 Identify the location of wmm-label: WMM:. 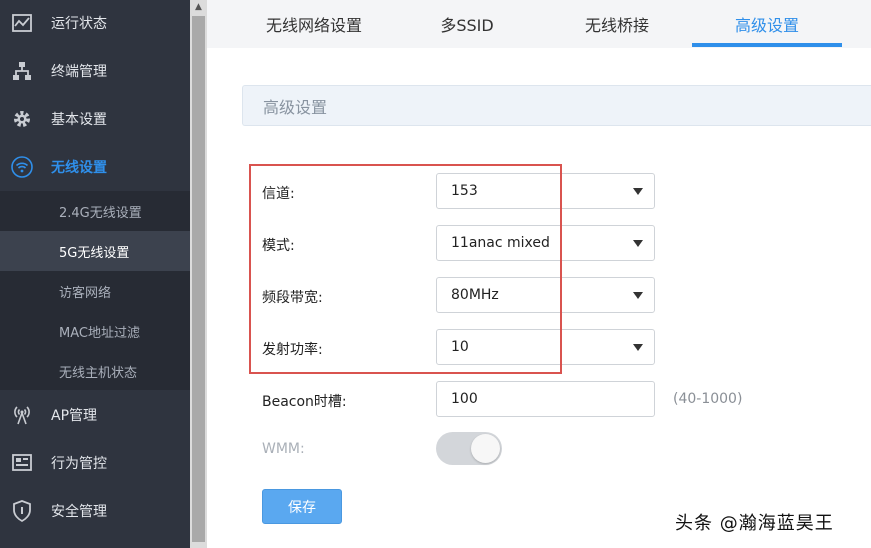
(283, 449).